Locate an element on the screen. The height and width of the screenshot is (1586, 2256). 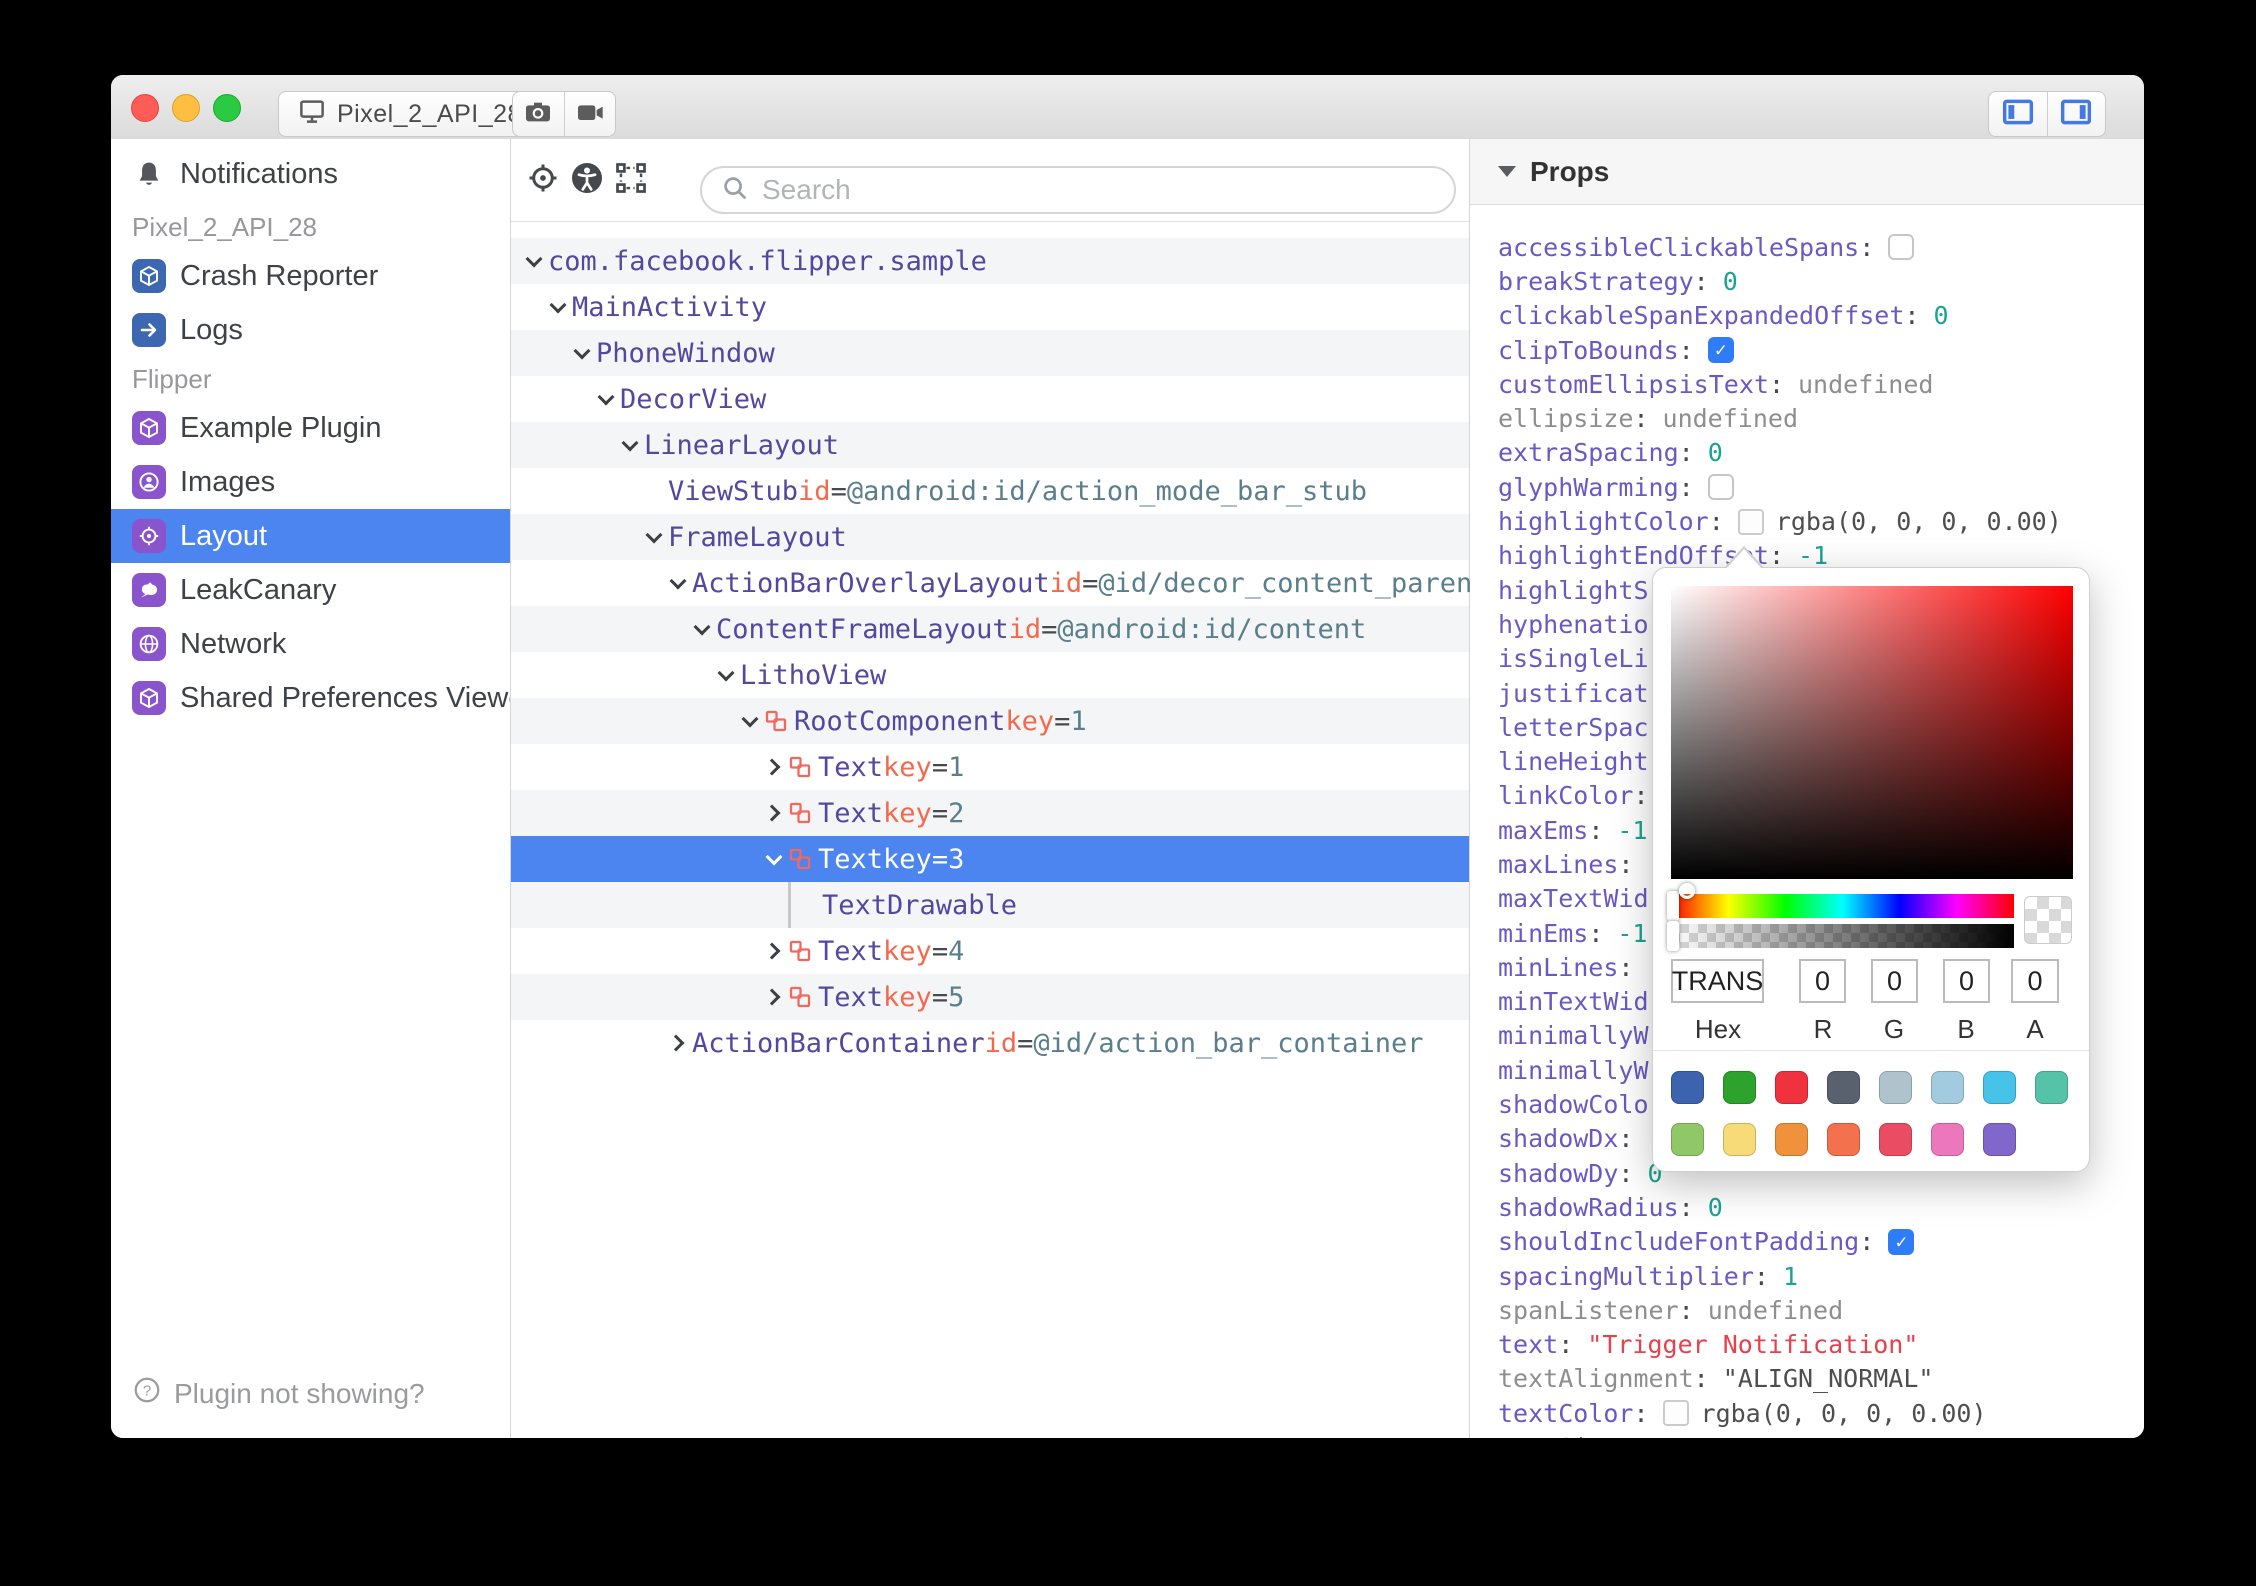
preset-color-swatch-afc3cd is located at coordinates (1895, 1087).